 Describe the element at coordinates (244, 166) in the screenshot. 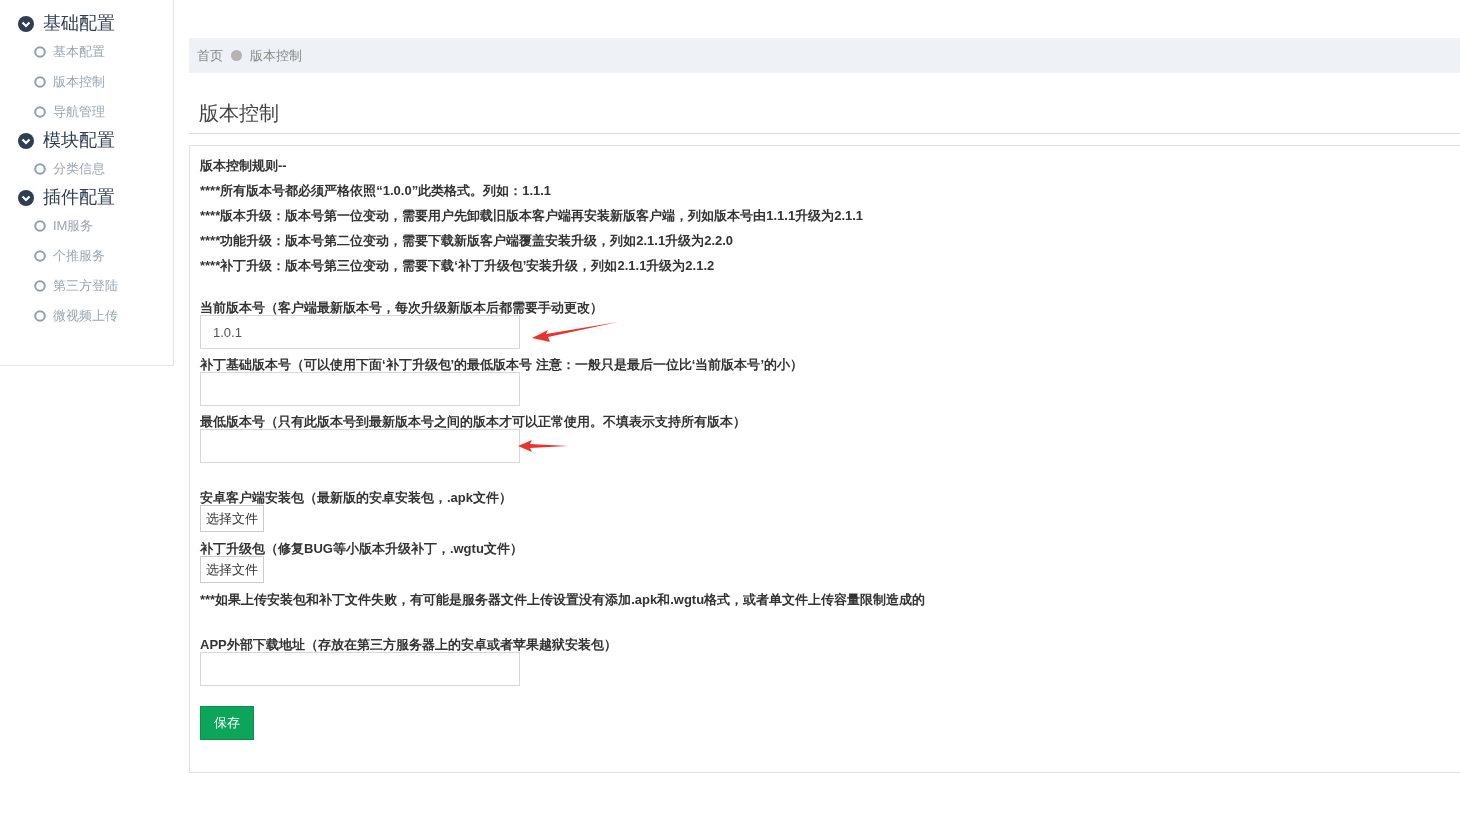

I see `rule-text: 版本控制规则--` at that location.